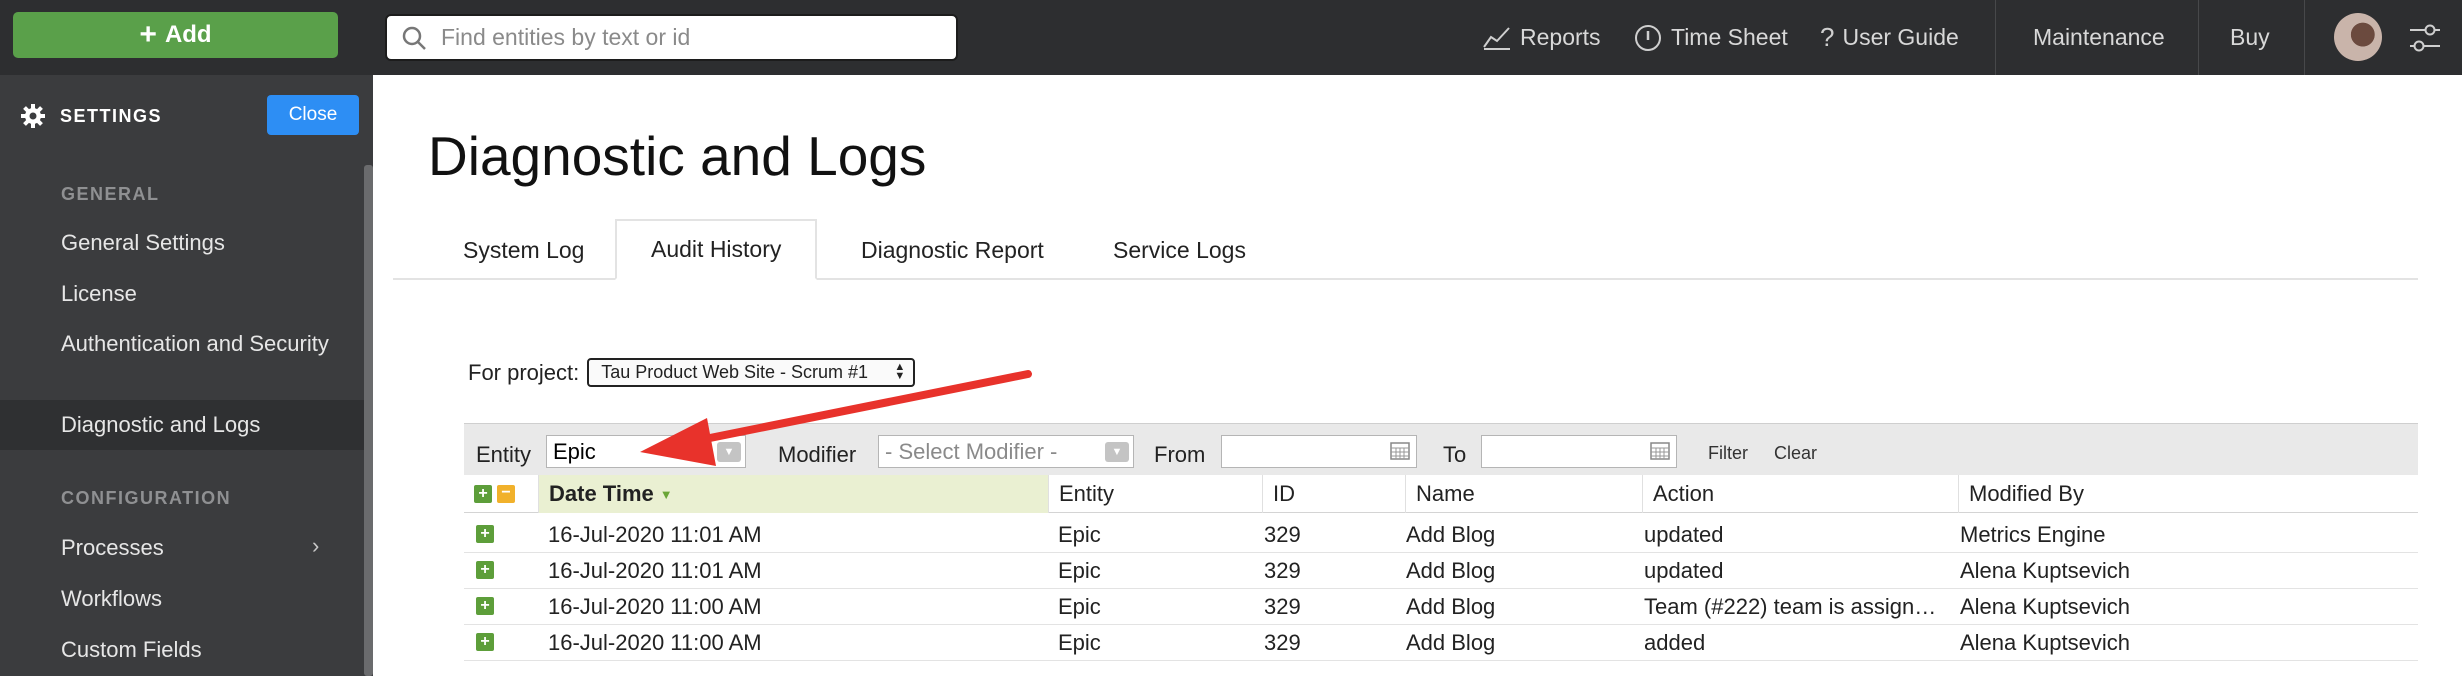 Image resolution: width=2462 pixels, height=676 pixels. What do you see at coordinates (201, 548) in the screenshot?
I see `sidebar-item-processes: Processes` at bounding box center [201, 548].